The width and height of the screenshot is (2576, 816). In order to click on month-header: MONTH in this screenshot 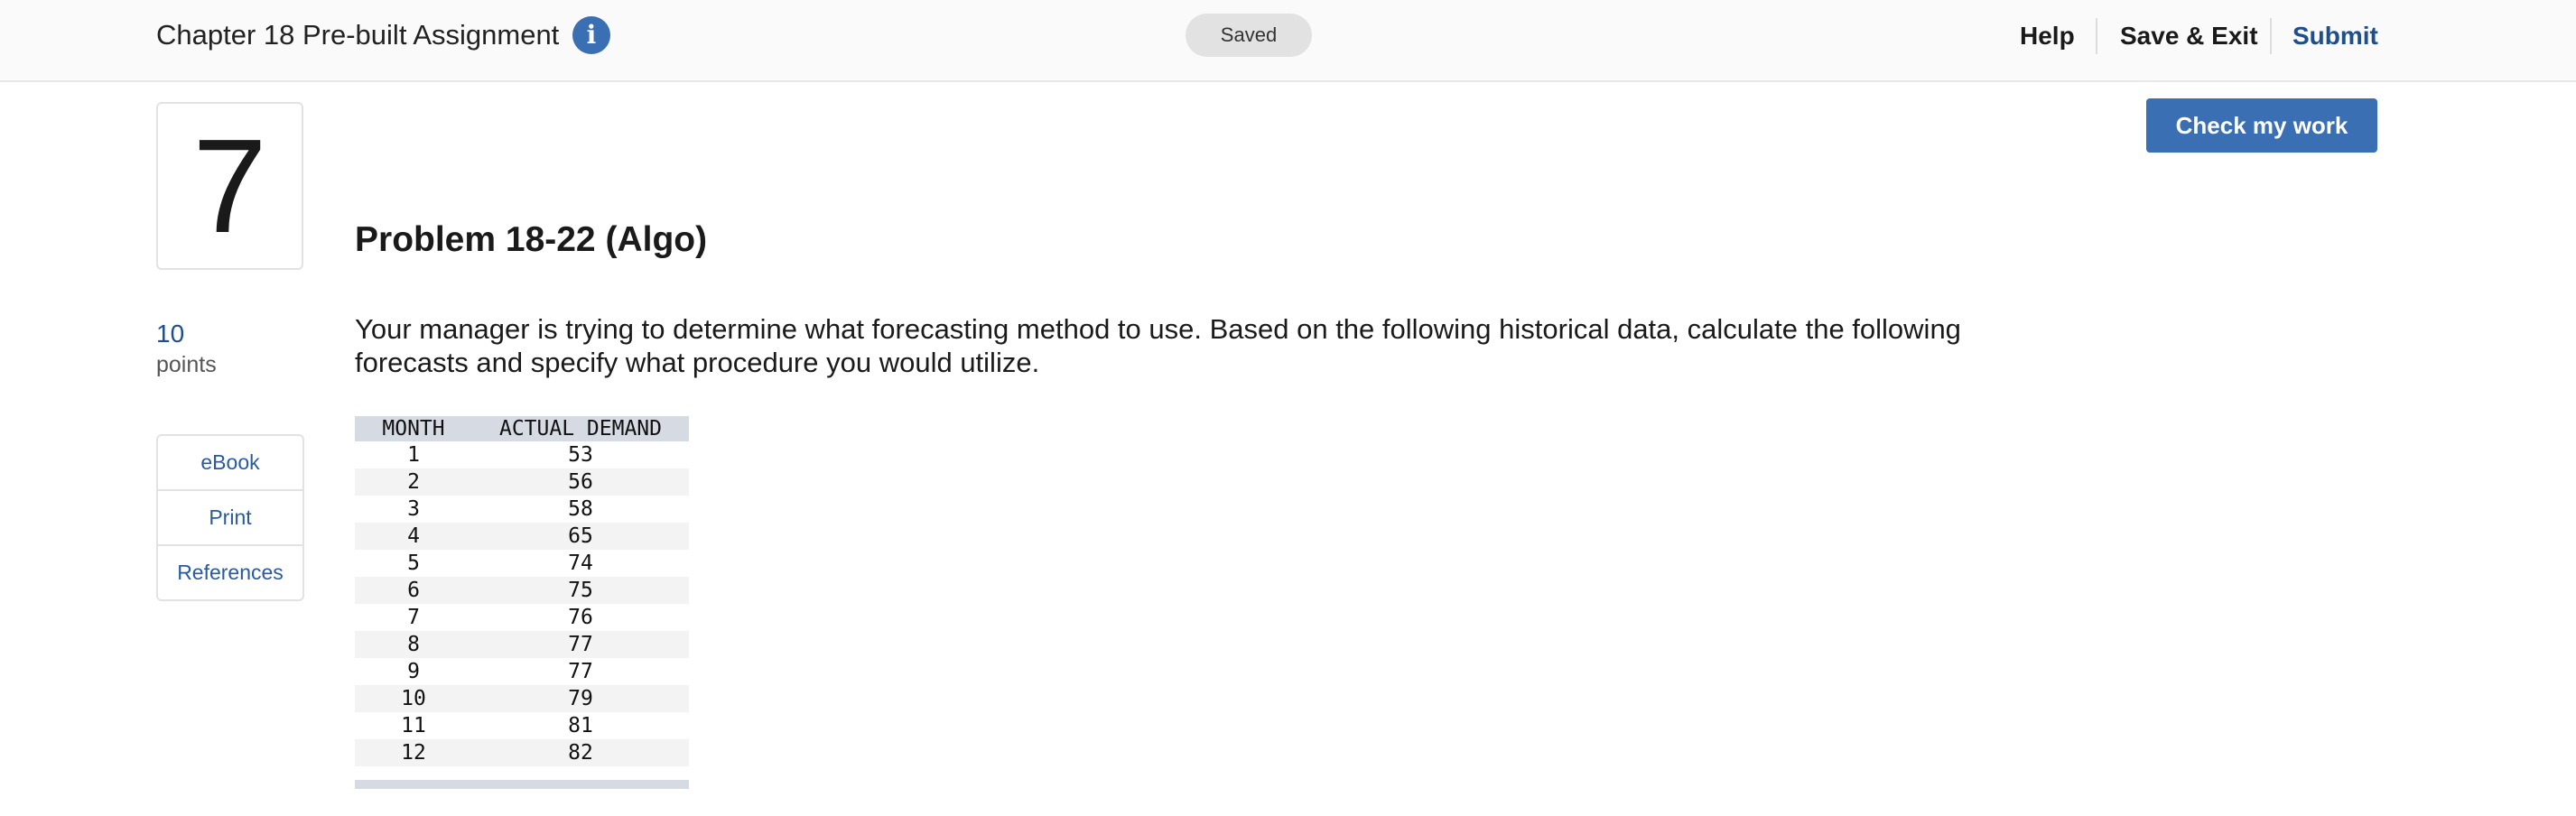, I will do `click(413, 428)`.